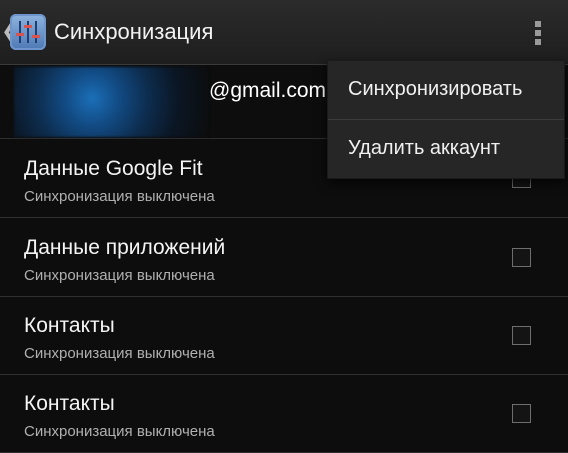 This screenshot has height=453, width=568. What do you see at coordinates (113, 168) in the screenshot?
I see `sync-item-title: Данные Google Fit` at bounding box center [113, 168].